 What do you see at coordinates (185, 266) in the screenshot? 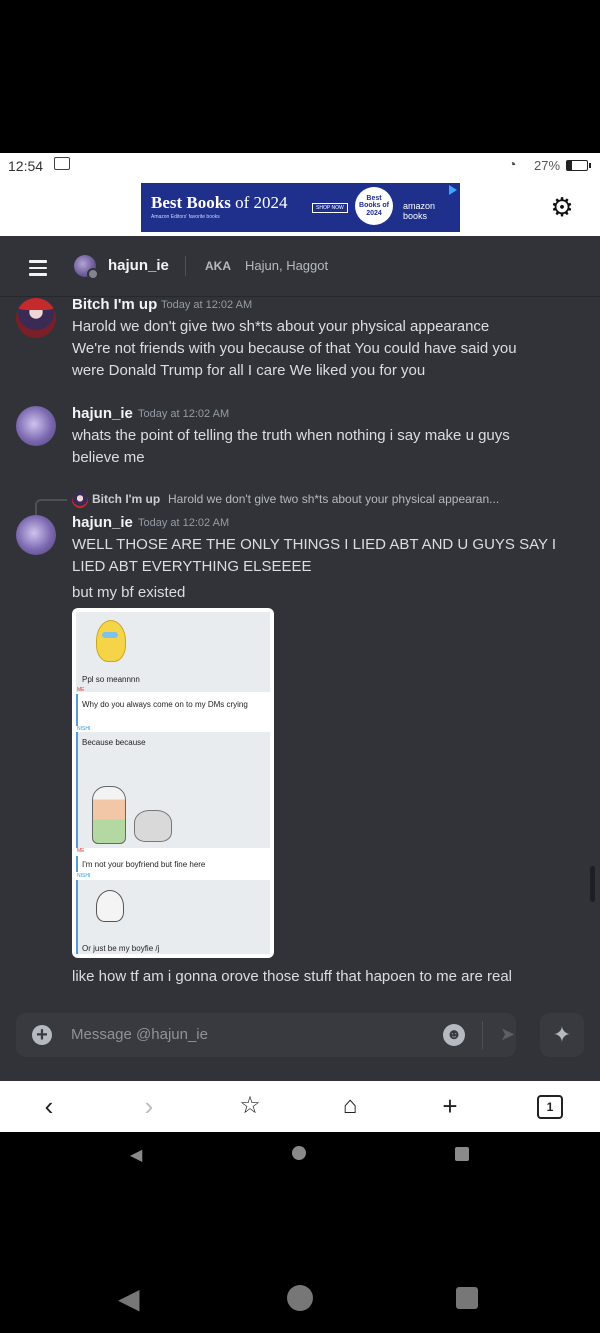
I see `header-divider` at bounding box center [185, 266].